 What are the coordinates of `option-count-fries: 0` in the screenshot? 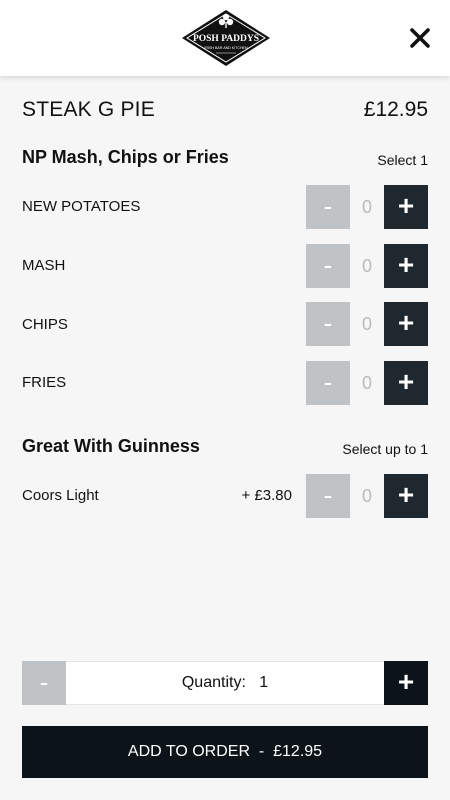 It's located at (366, 383).